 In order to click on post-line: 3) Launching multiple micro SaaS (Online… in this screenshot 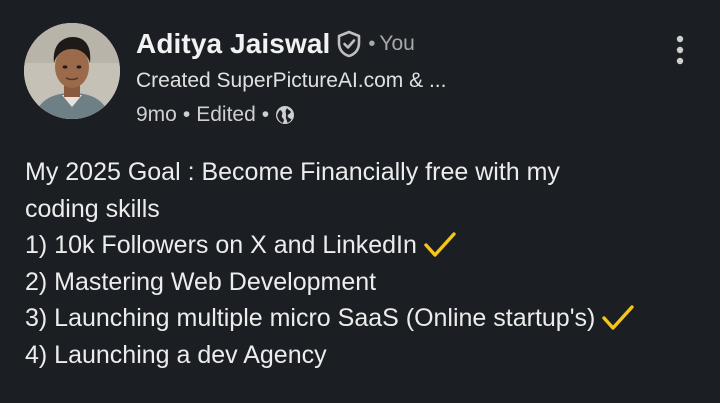, I will do `click(370, 318)`.